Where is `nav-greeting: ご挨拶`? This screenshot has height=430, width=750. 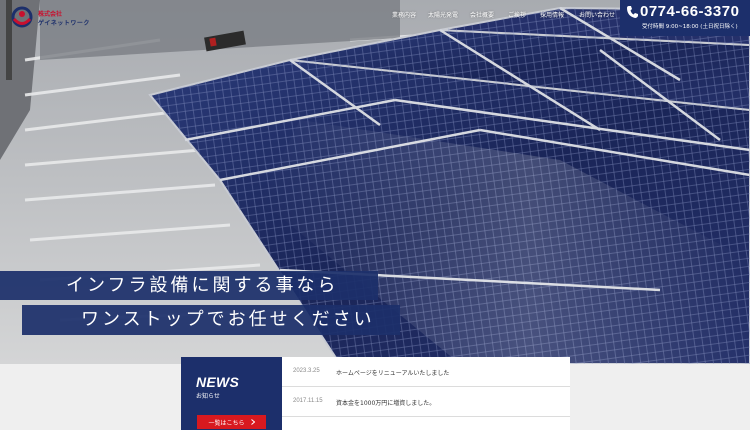 nav-greeting: ご挨拶 is located at coordinates (524, 14).